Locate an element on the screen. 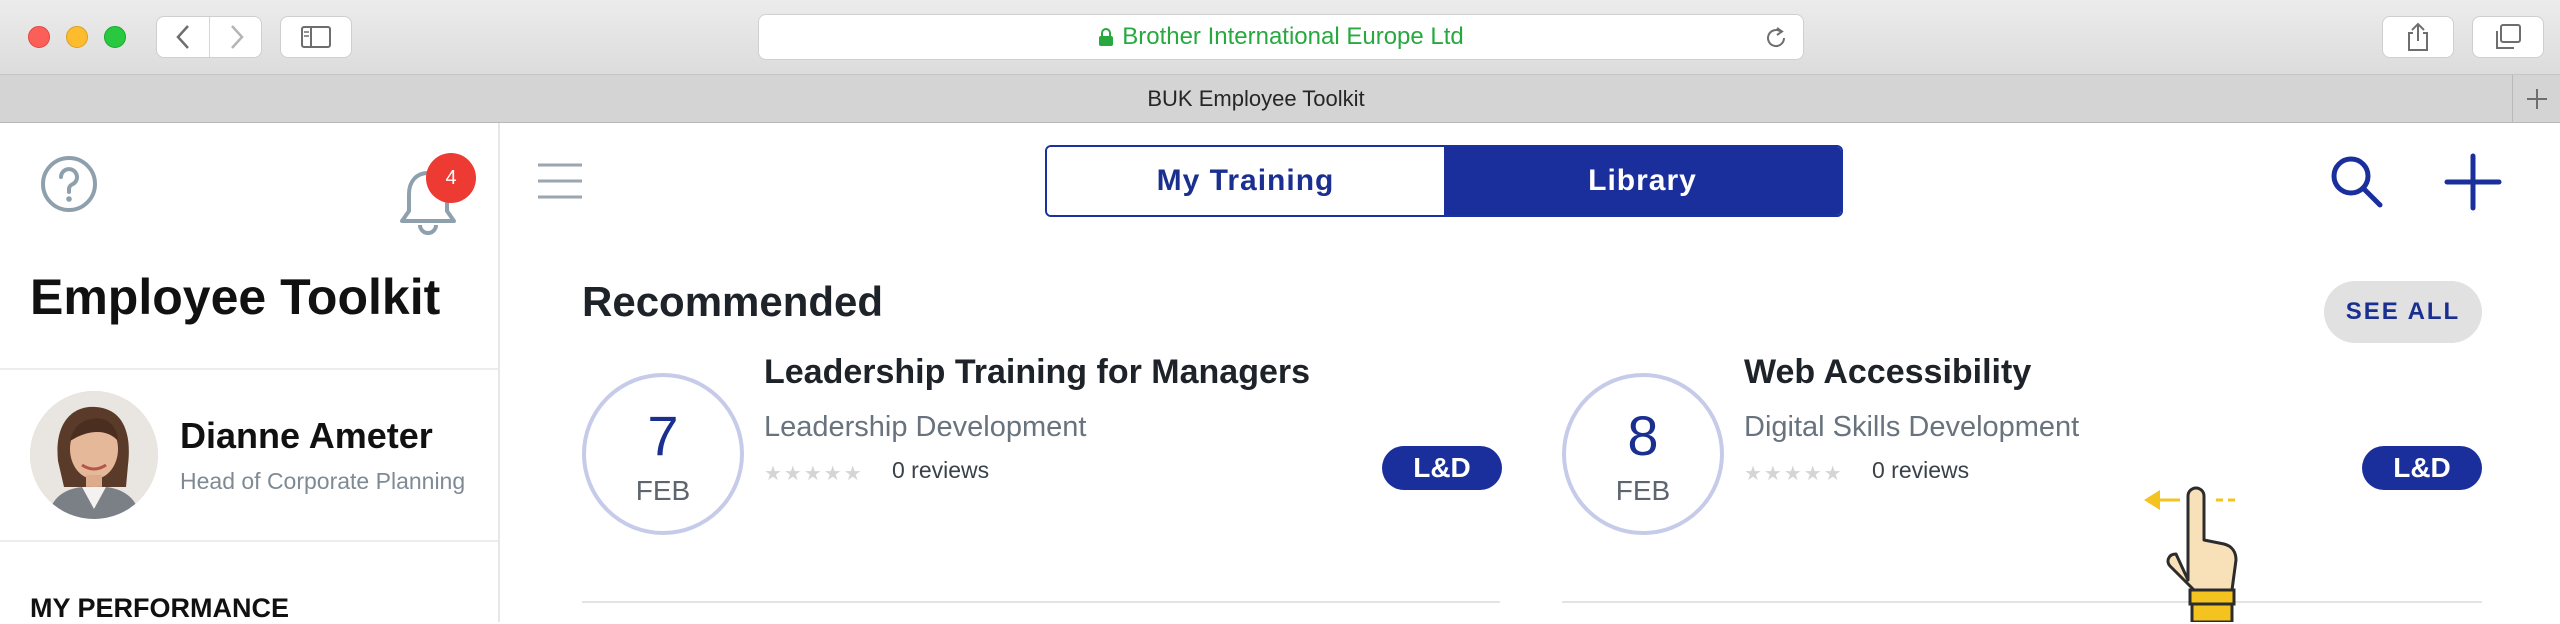  chevron-left-icon is located at coordinates (182, 37).